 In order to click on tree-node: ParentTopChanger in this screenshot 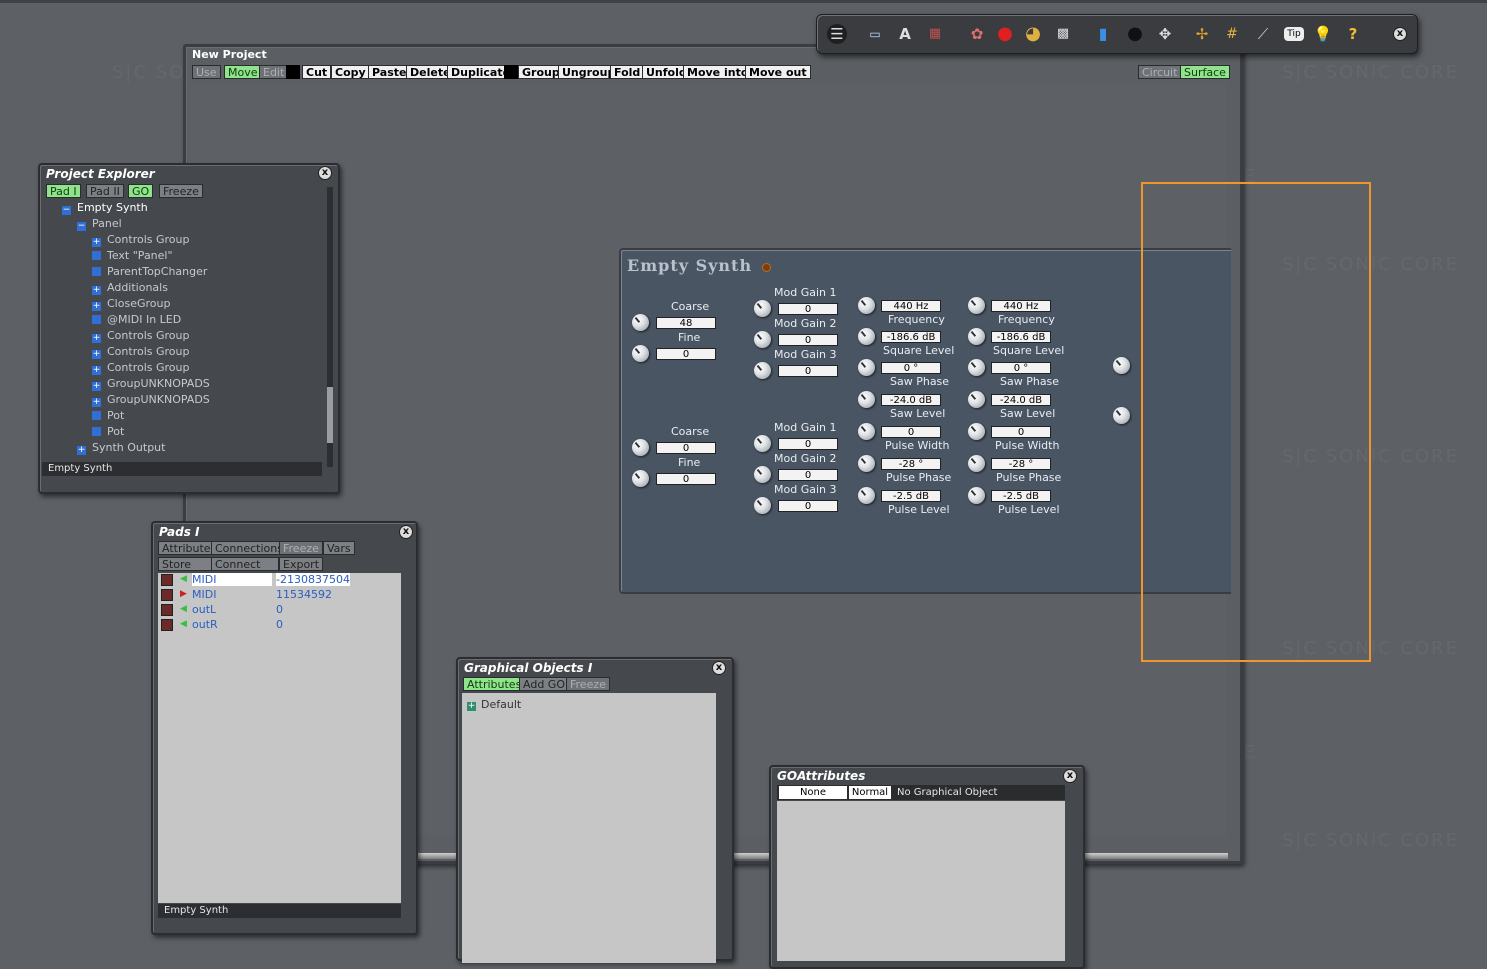, I will do `click(149, 271)`.